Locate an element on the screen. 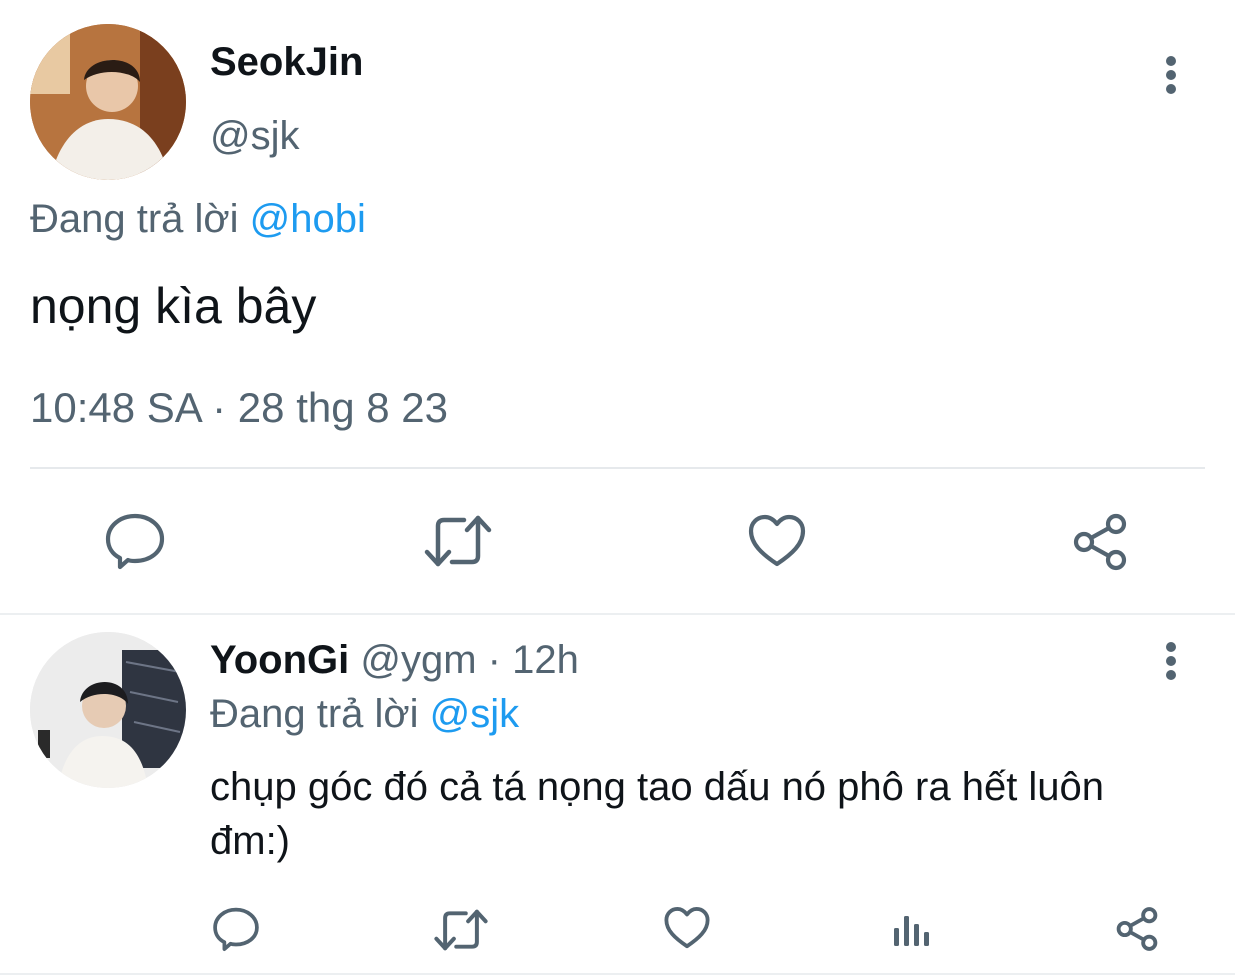  replying-to-line: Đang trả lời @sjk is located at coordinates (364, 714).